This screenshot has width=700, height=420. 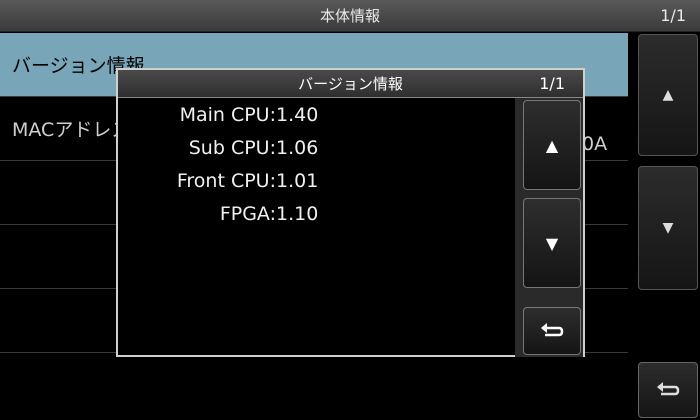 I want to click on version-value: 1.10, so click(x=297, y=214).